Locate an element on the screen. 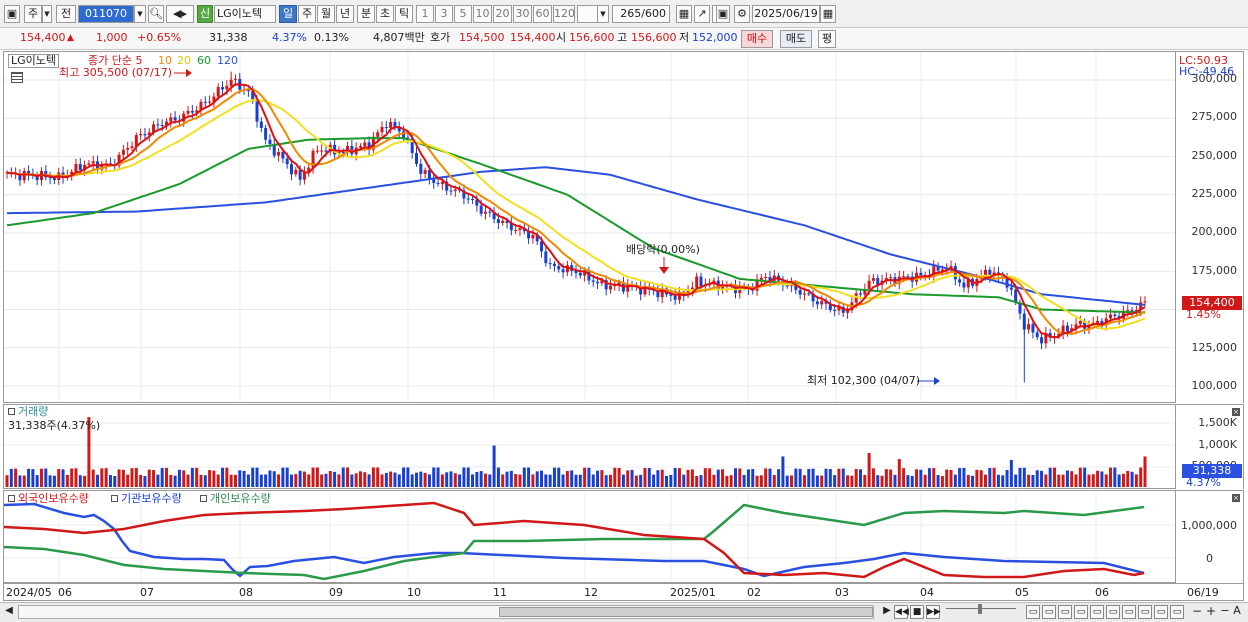 Image resolution: width=1248 pixels, height=622 pixels. eval-button: 평 is located at coordinates (827, 39).